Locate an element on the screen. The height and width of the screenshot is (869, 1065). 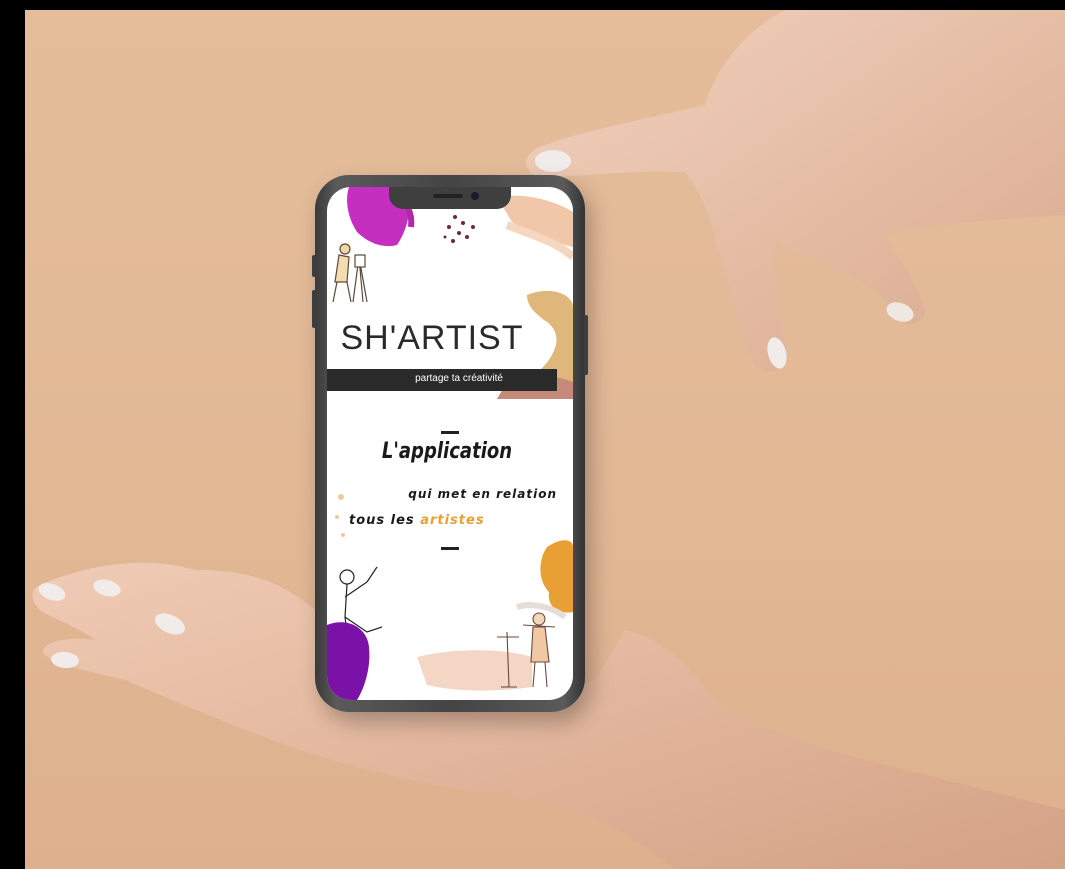
phone-power-button is located at coordinates (586, 345).